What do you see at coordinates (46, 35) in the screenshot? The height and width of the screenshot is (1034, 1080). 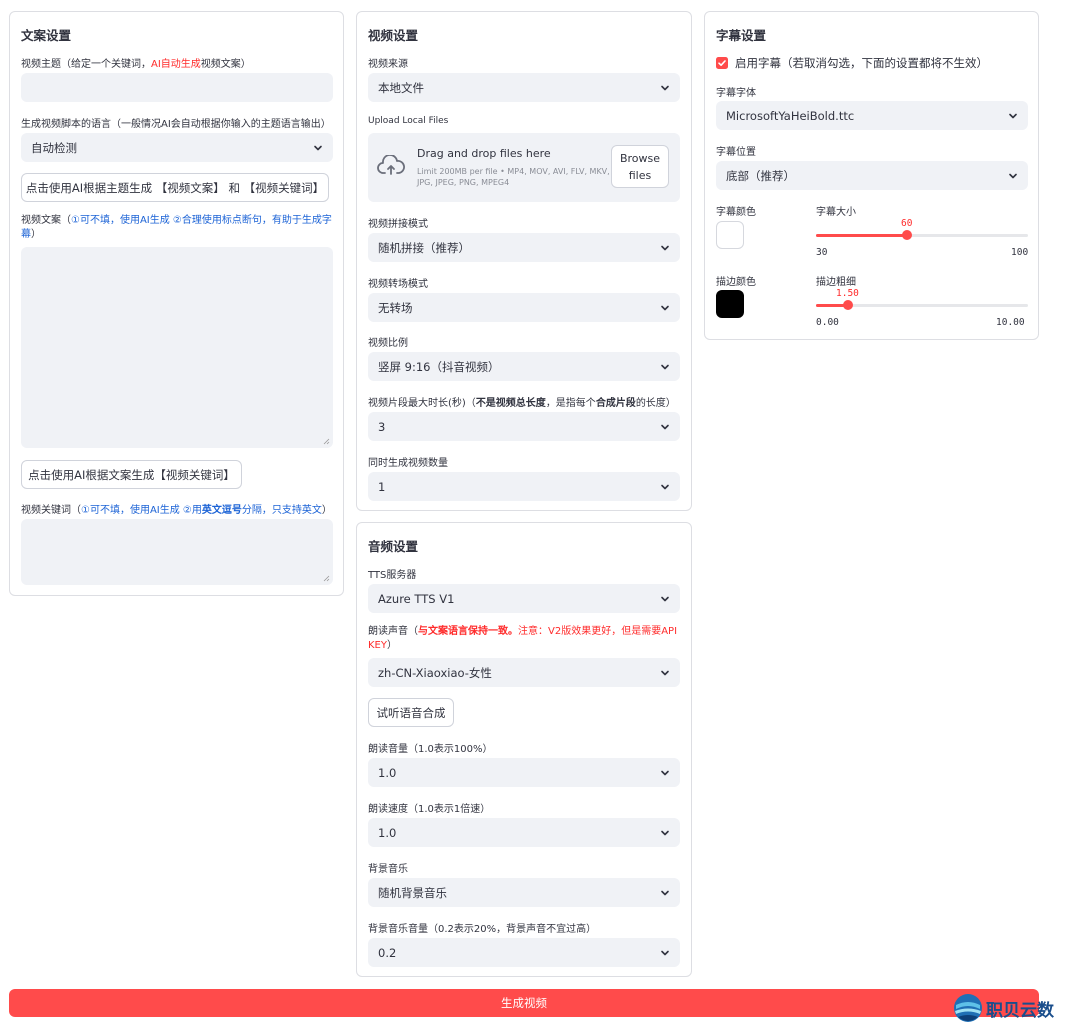 I see `panel-title: 文案设置` at bounding box center [46, 35].